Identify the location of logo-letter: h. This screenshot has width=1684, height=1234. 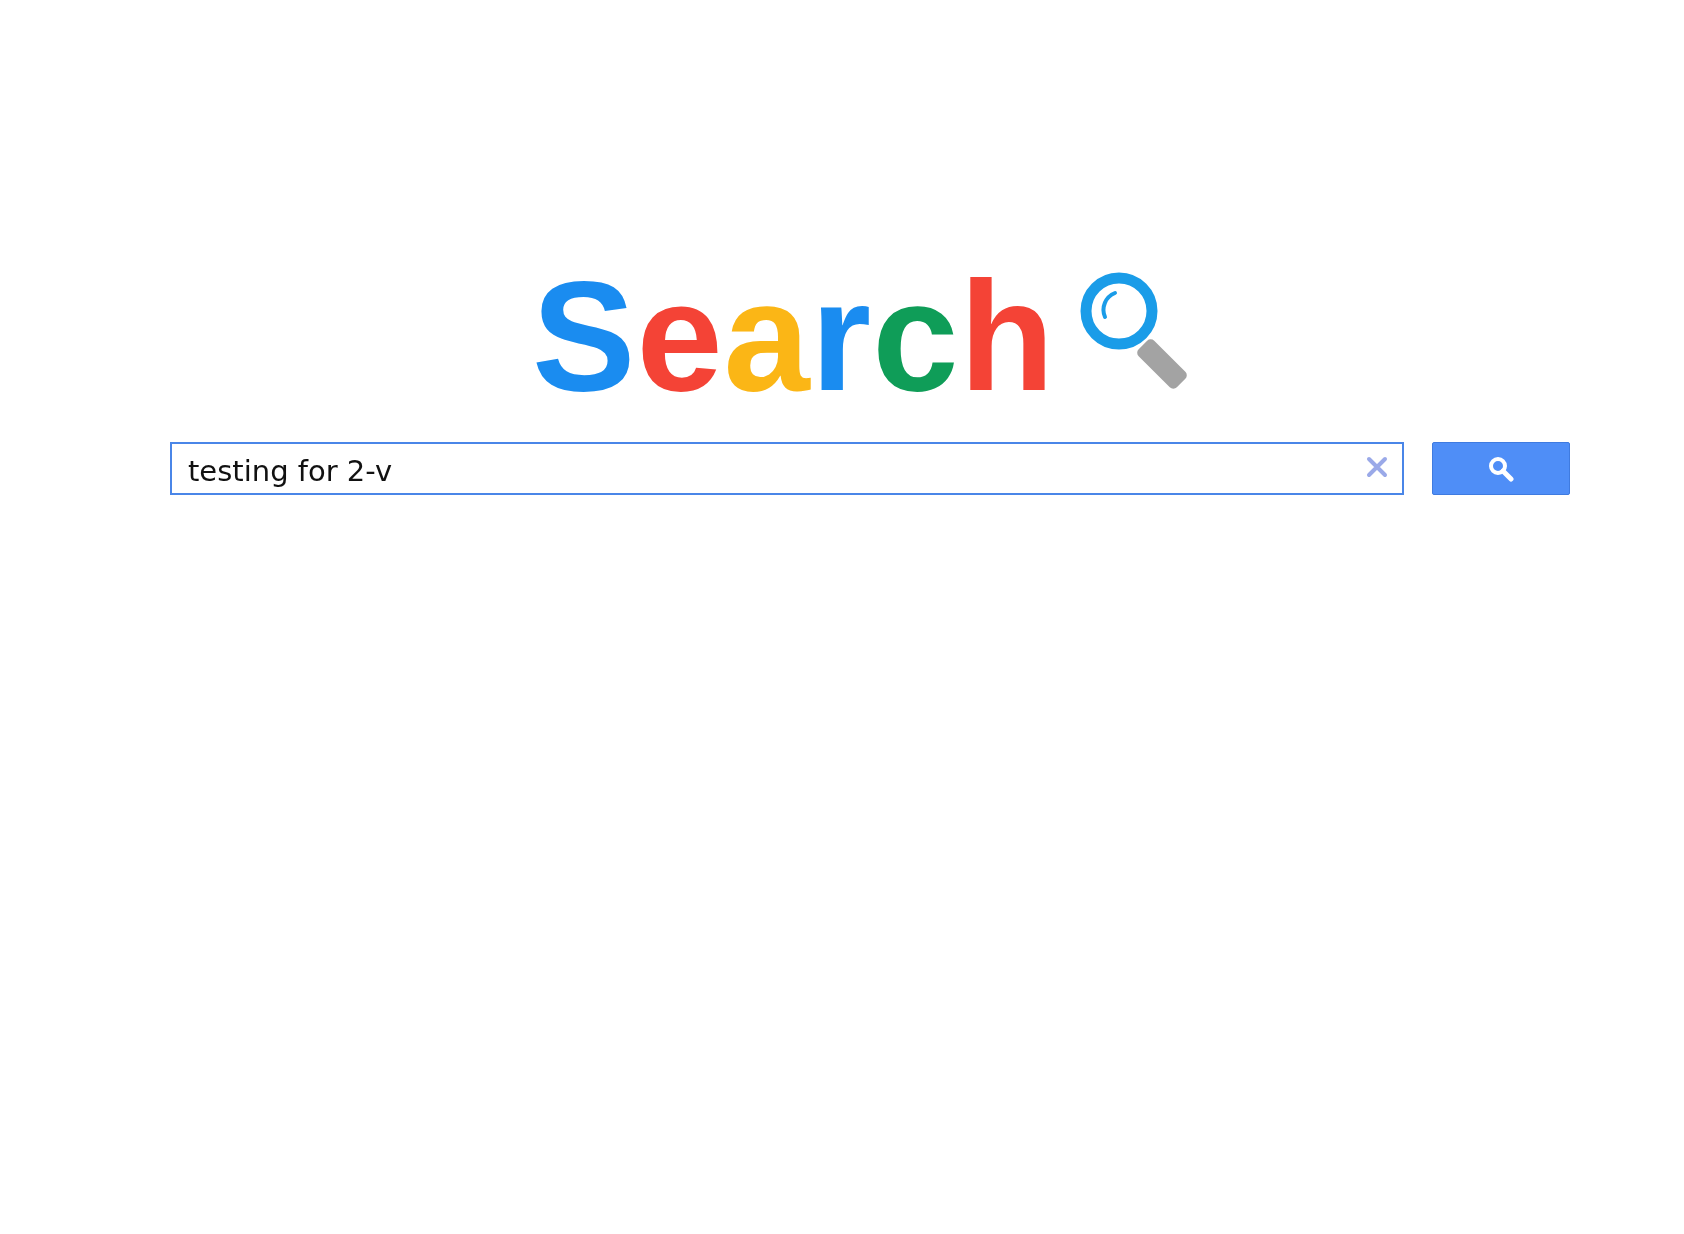
(1007, 336).